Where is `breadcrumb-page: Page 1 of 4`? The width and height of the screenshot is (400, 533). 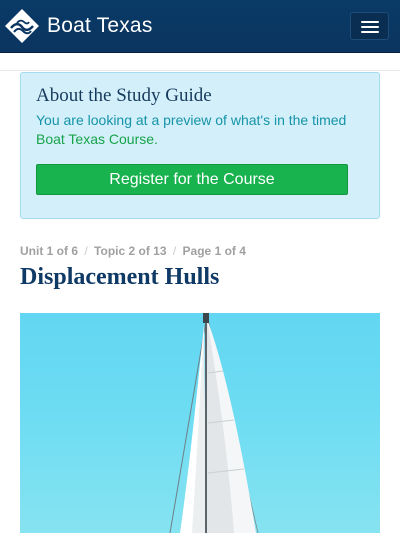
breadcrumb-page: Page 1 of 4 is located at coordinates (214, 251).